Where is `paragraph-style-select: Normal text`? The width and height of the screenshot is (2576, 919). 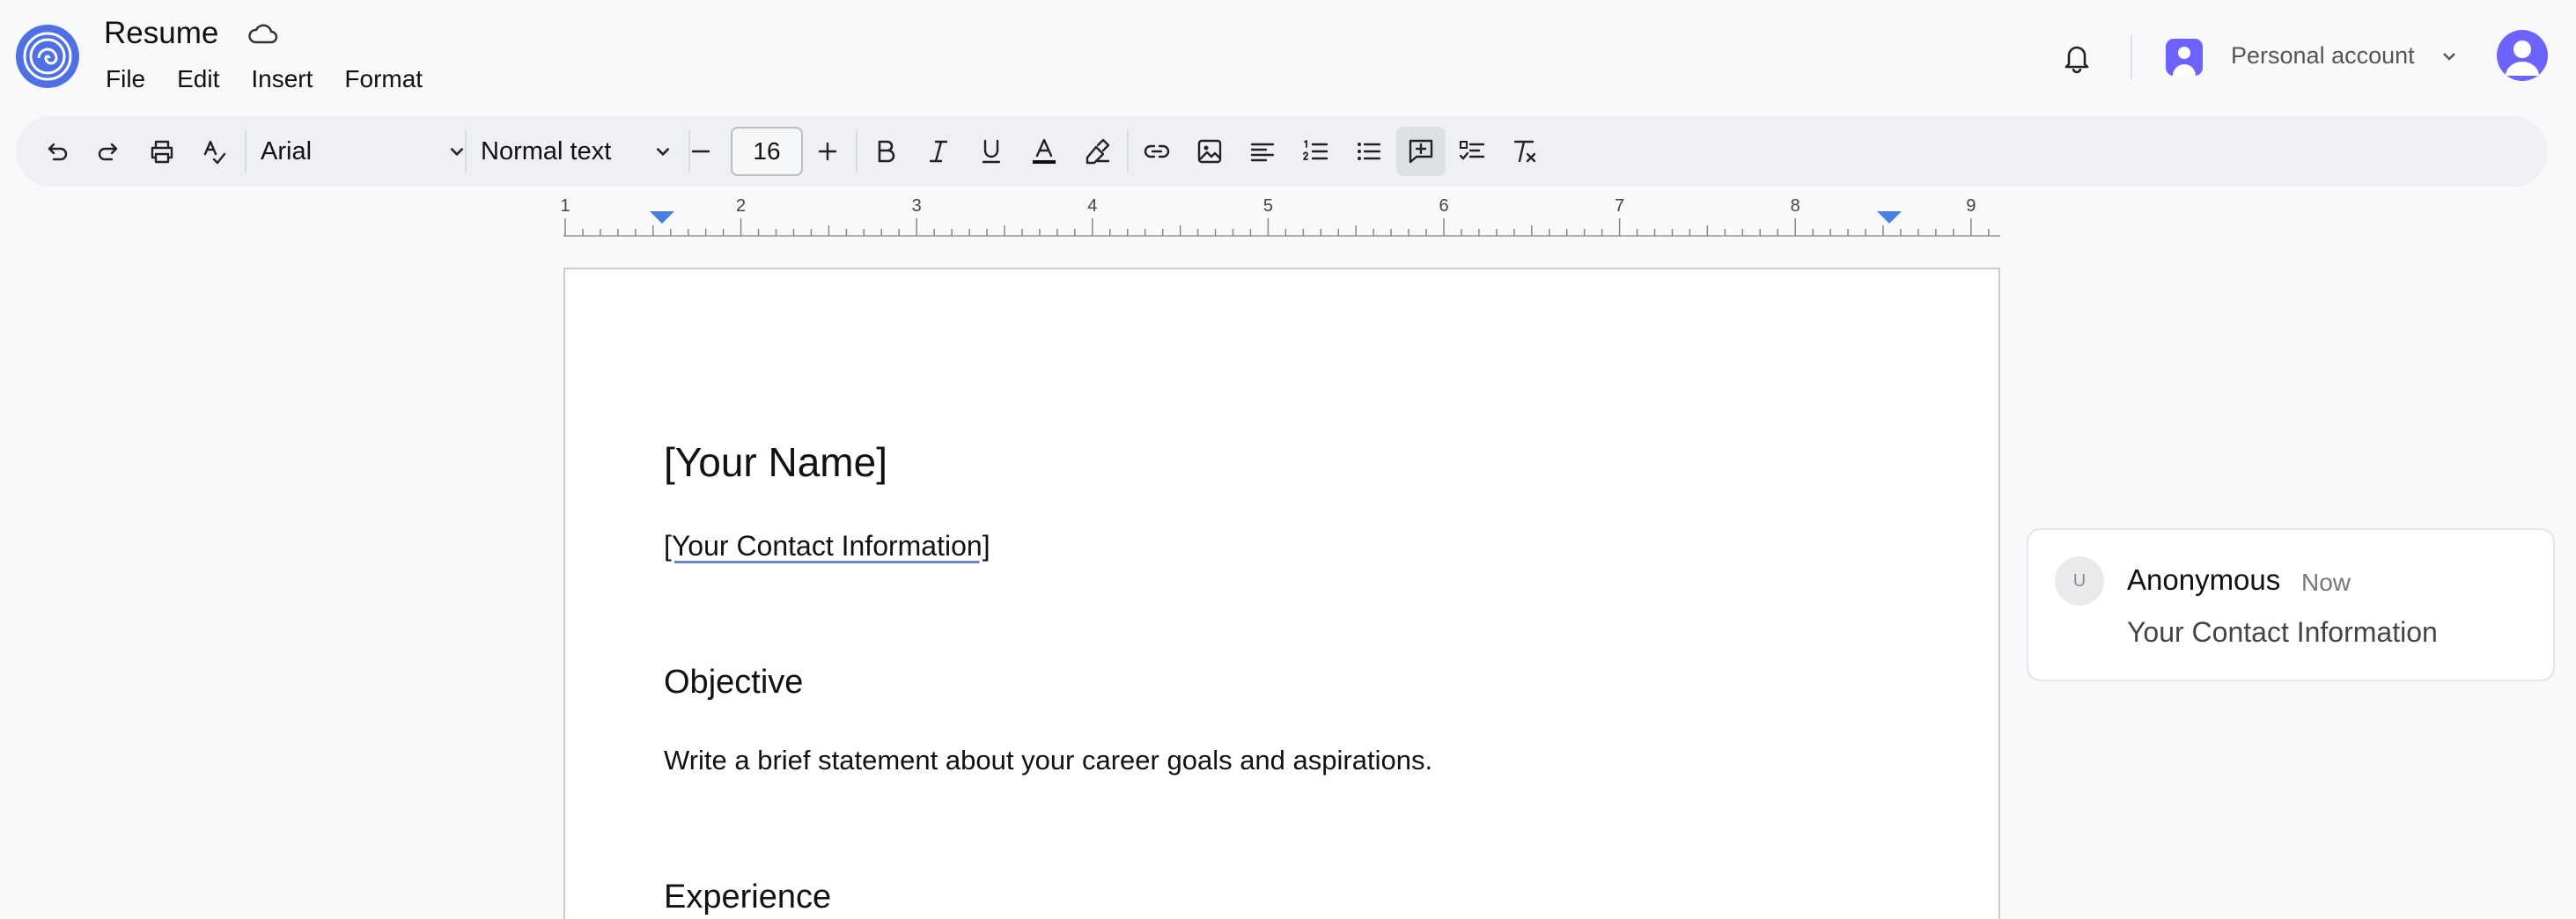 paragraph-style-select: Normal text is located at coordinates (577, 151).